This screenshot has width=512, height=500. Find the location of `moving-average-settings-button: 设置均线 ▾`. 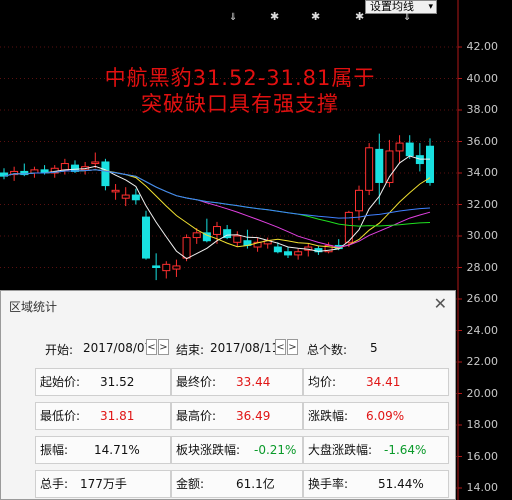

moving-average-settings-button: 设置均线 ▾ is located at coordinates (401, 7).